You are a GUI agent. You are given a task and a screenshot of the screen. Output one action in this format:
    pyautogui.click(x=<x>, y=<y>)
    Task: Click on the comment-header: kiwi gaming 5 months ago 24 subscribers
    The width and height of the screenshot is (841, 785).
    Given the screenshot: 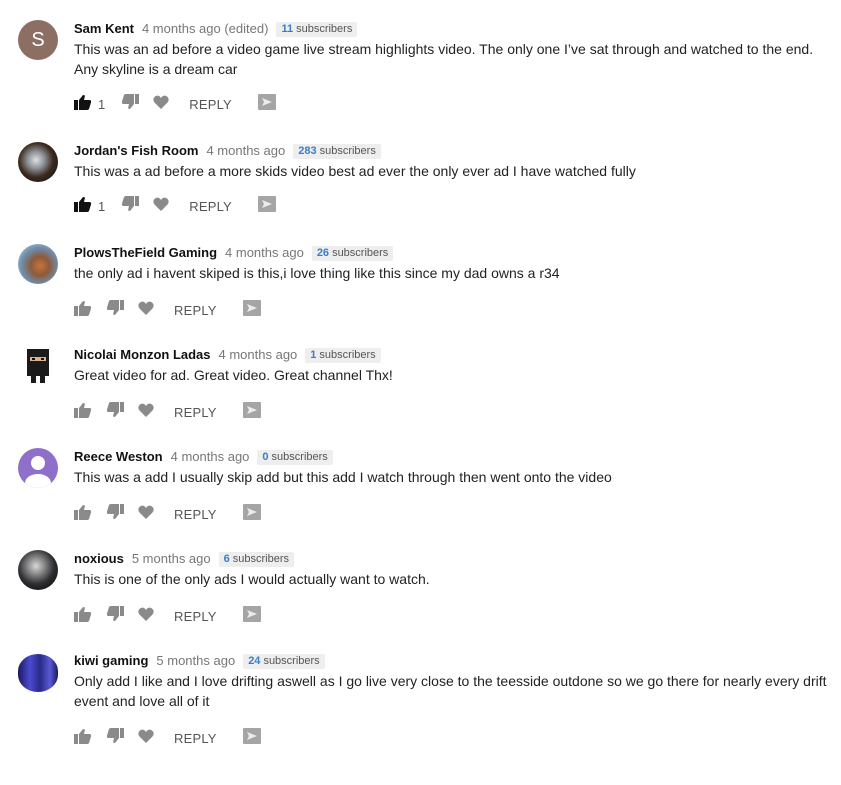 What is the action you would take?
    pyautogui.click(x=199, y=661)
    